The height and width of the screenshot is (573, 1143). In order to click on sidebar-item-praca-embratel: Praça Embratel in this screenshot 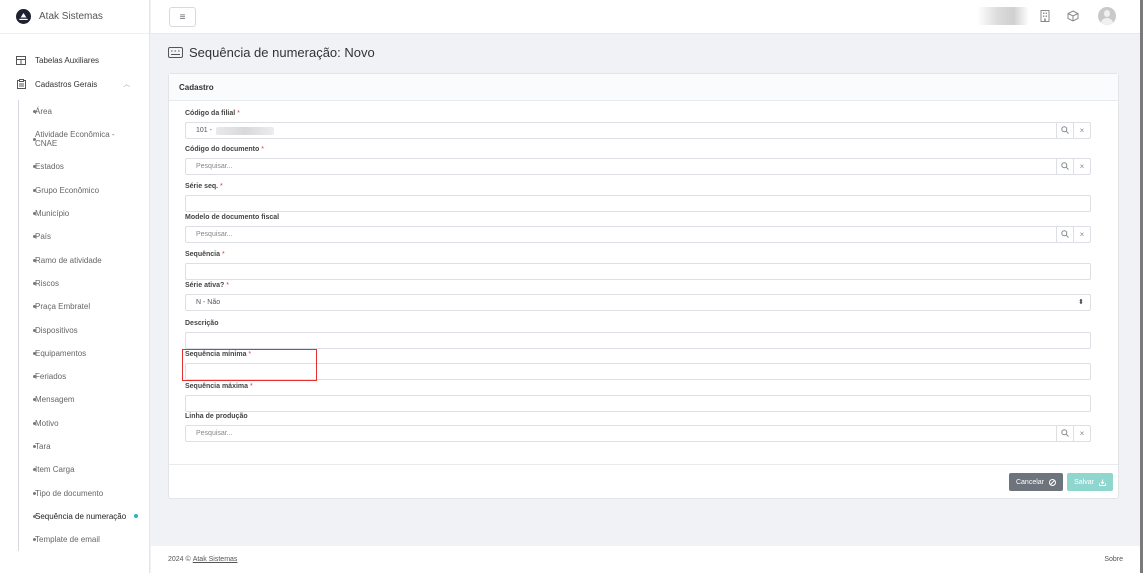, I will do `click(84, 306)`.